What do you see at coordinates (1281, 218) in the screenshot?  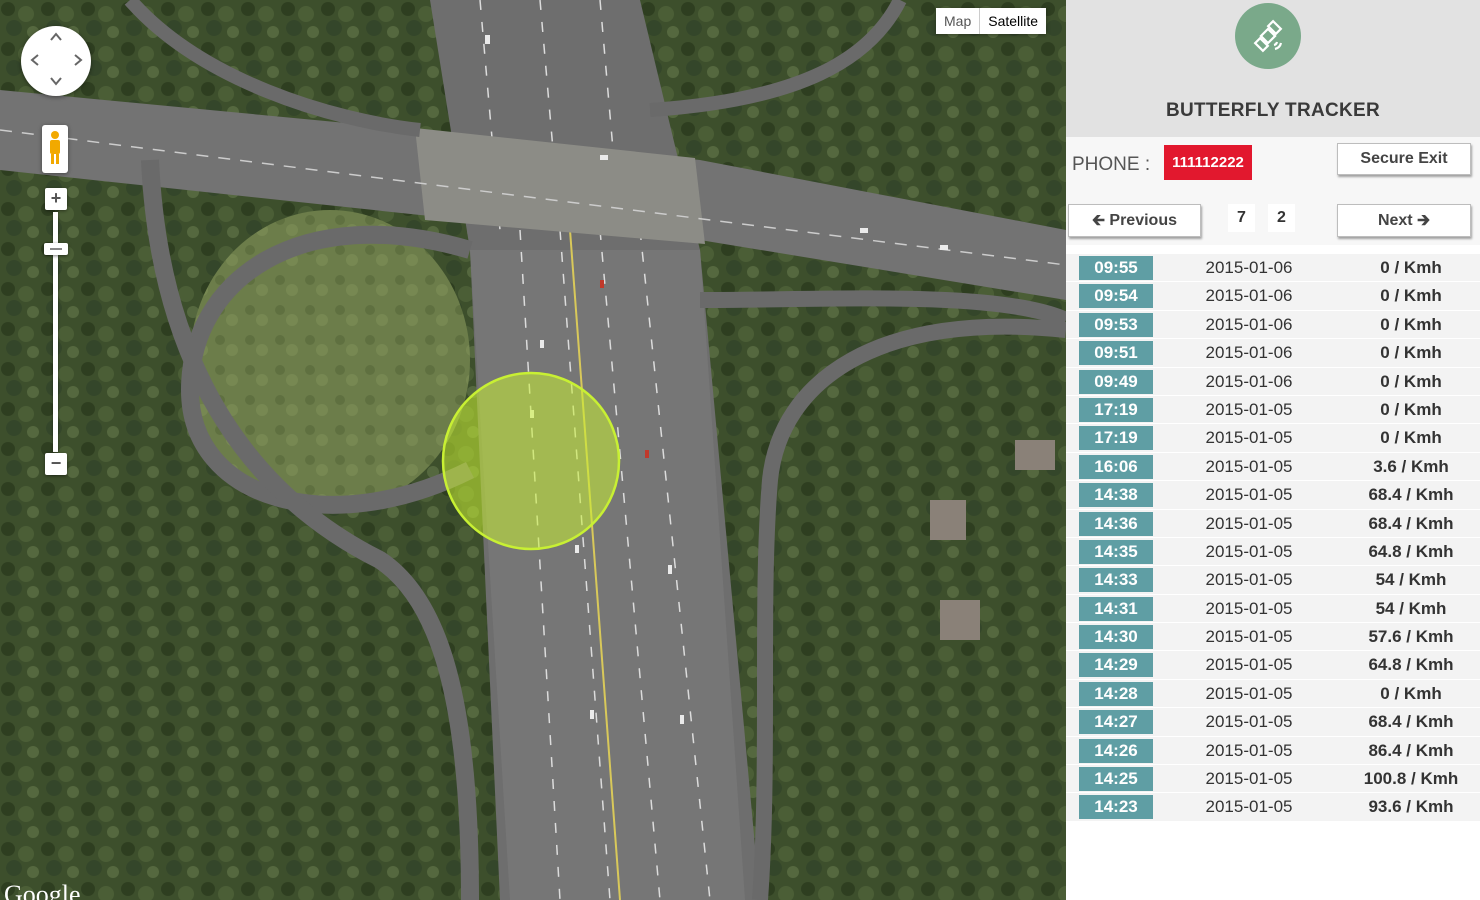 I see `page-indicator-total: 2` at bounding box center [1281, 218].